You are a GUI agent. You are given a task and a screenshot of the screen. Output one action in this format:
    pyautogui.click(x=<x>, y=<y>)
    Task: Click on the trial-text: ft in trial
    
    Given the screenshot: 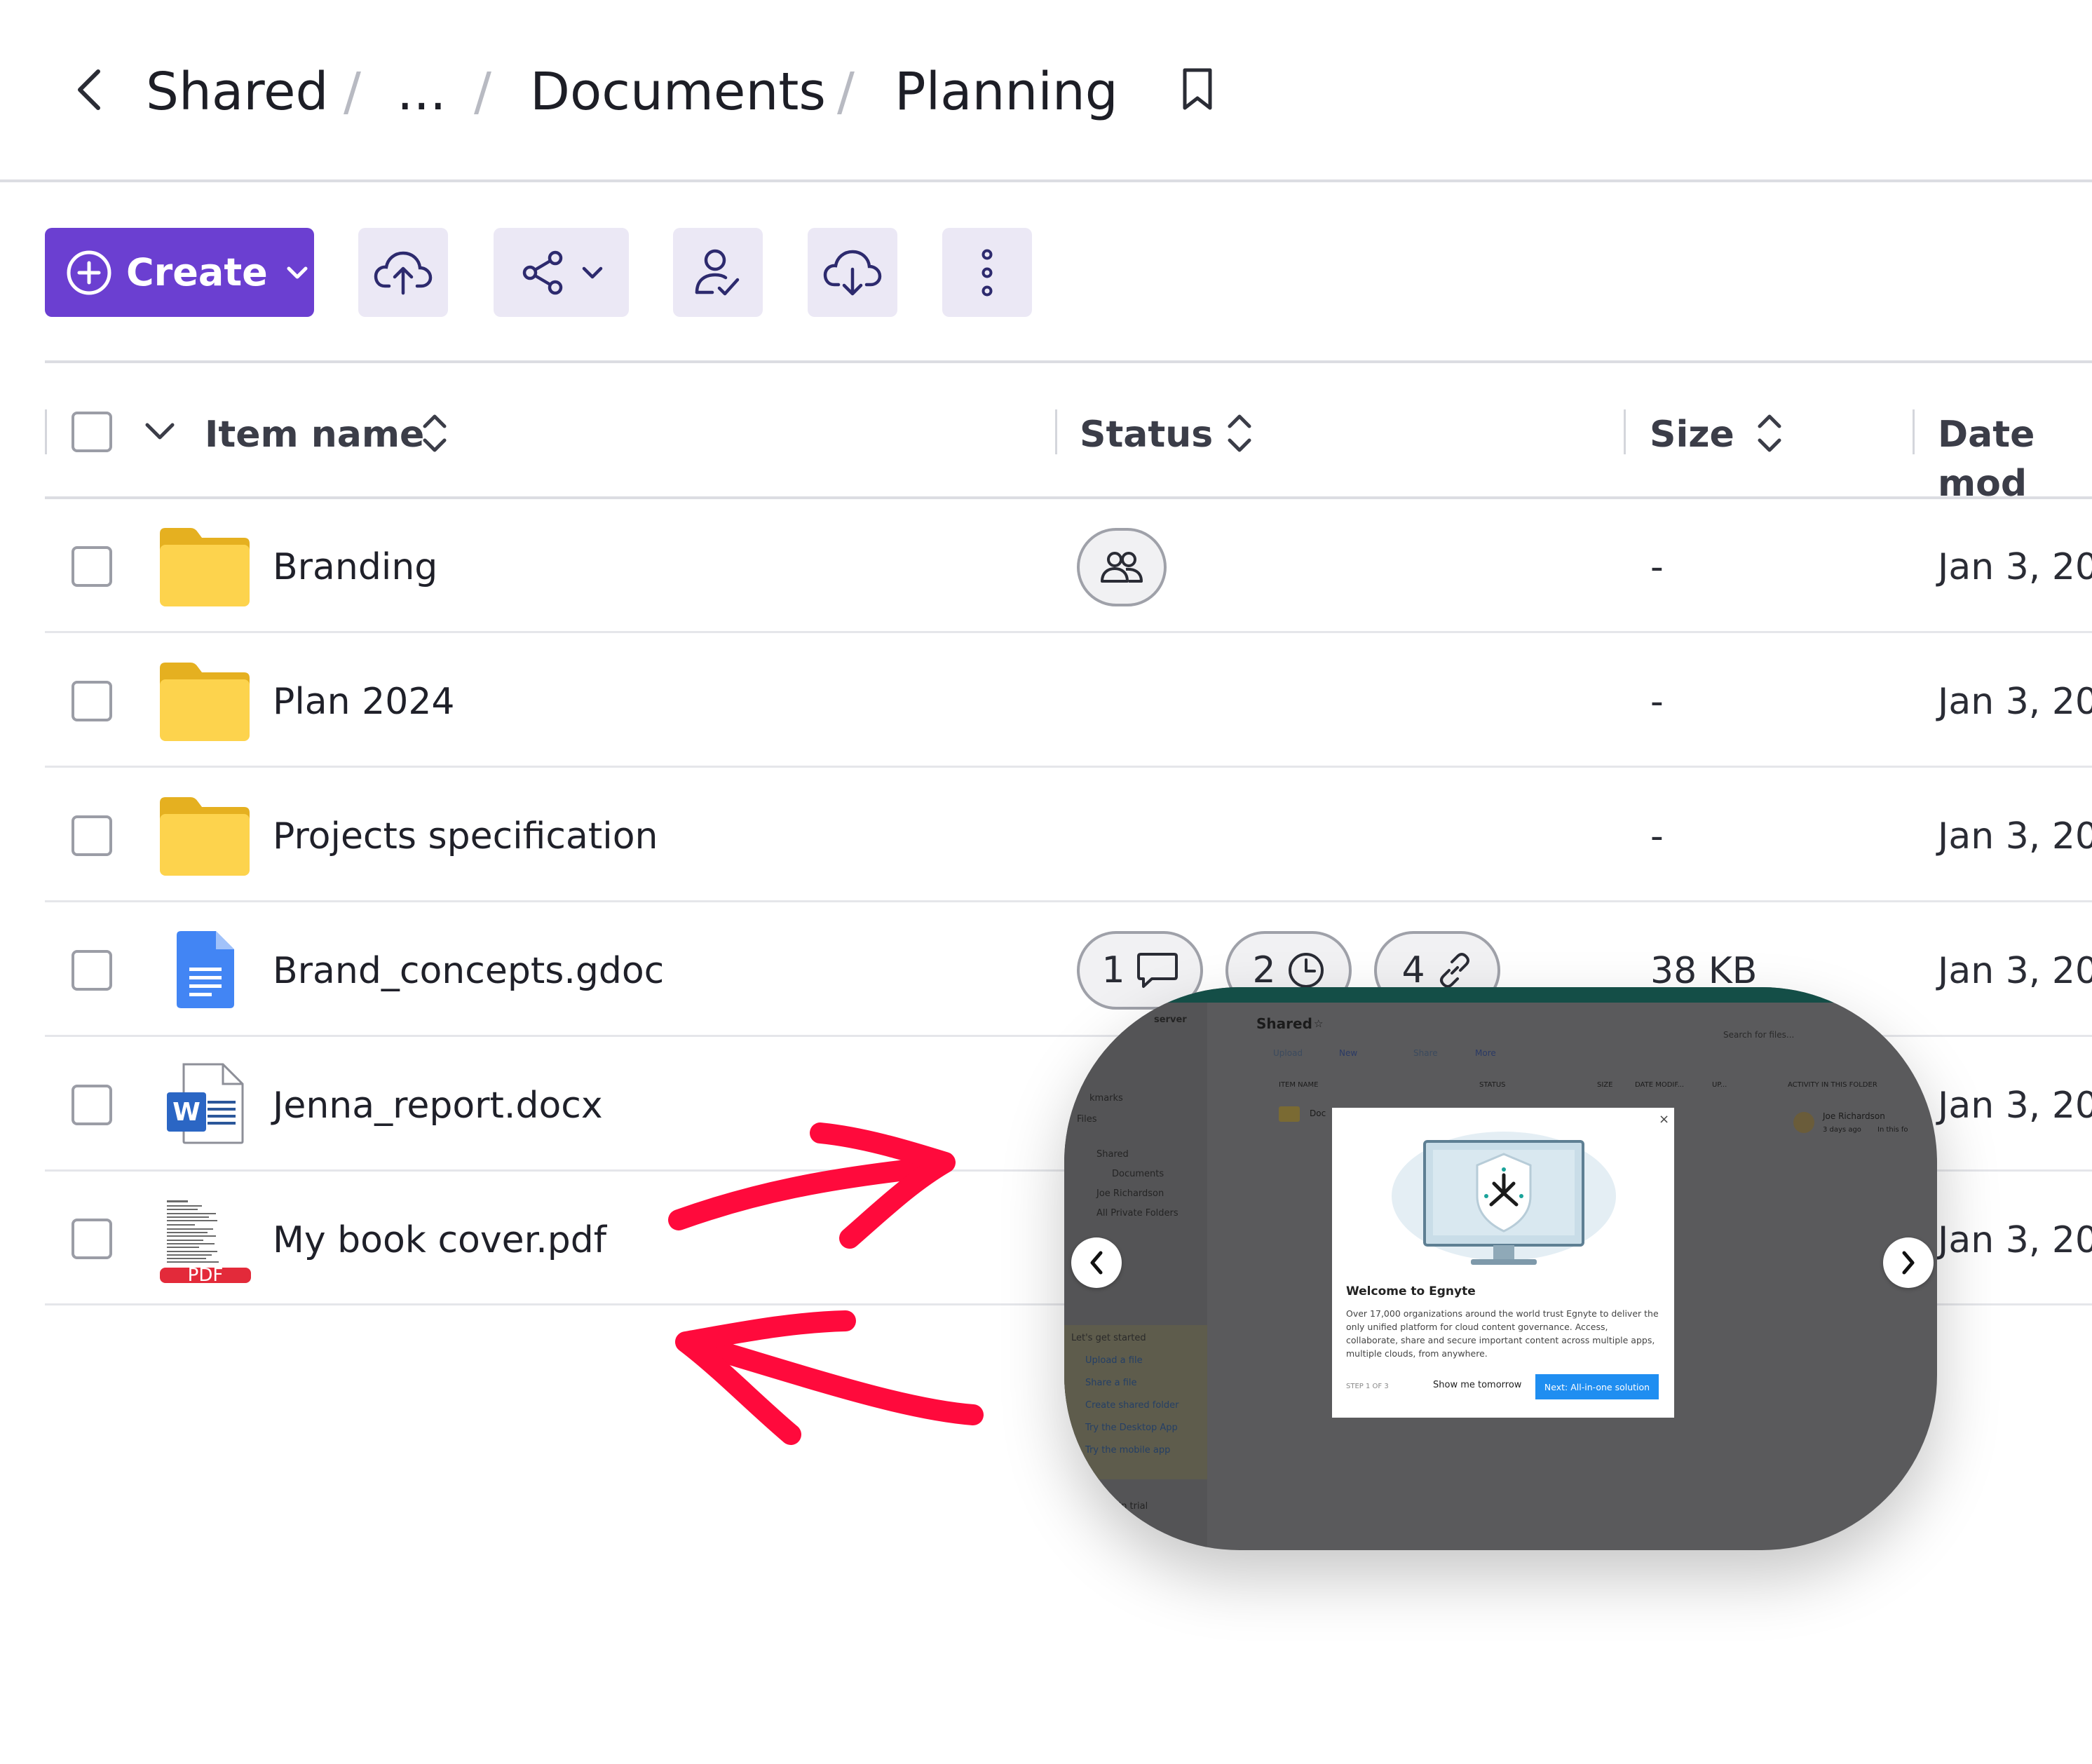 What is the action you would take?
    pyautogui.click(x=1128, y=1506)
    